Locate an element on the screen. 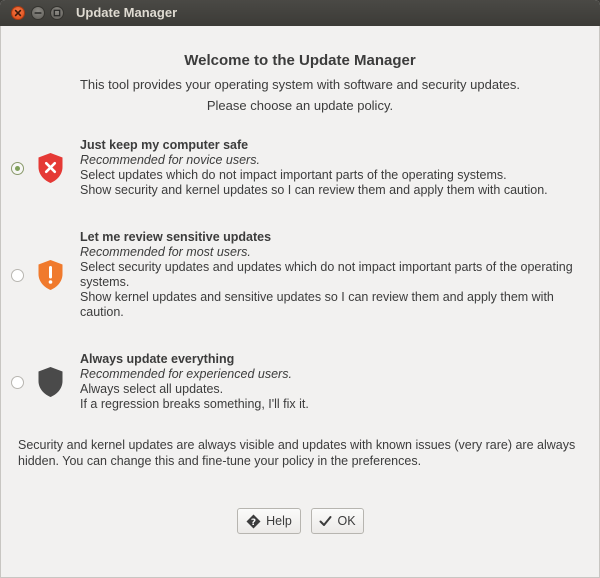 Image resolution: width=600 pixels, height=578 pixels. window-close-button is located at coordinates (18, 13).